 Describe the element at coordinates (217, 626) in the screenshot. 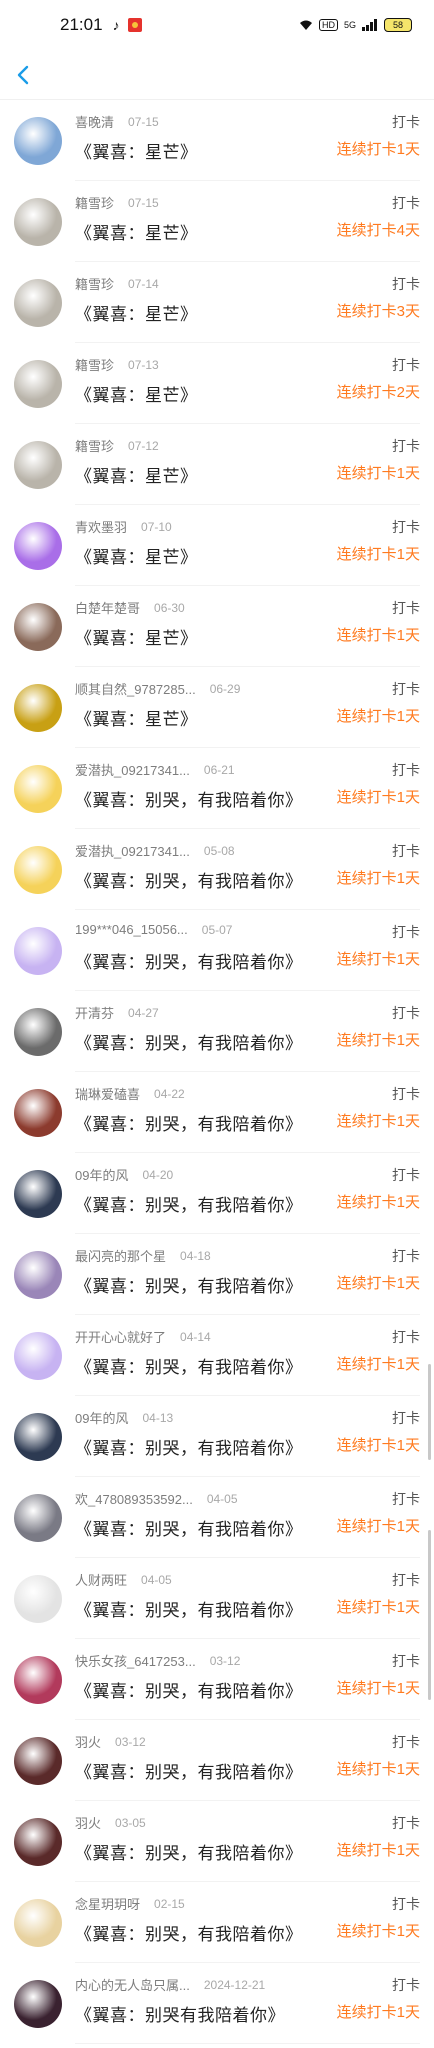

I see `list-item: 白楚年楚哥 06-30 《翼喜：星芒》 打卡 连续打卡1天` at that location.